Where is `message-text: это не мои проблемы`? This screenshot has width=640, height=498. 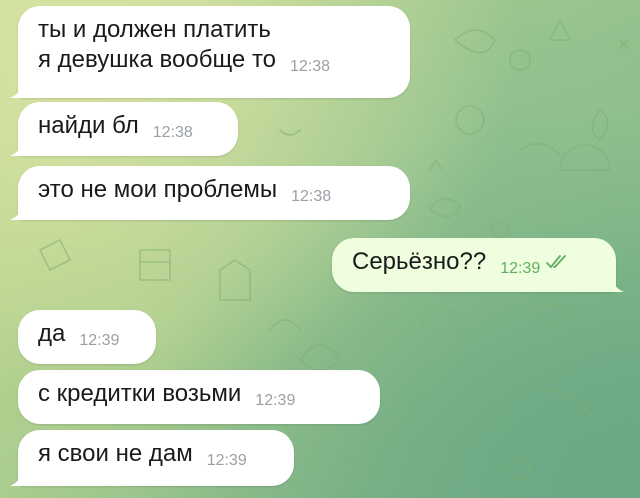 message-text: это не мои проблемы is located at coordinates (158, 189).